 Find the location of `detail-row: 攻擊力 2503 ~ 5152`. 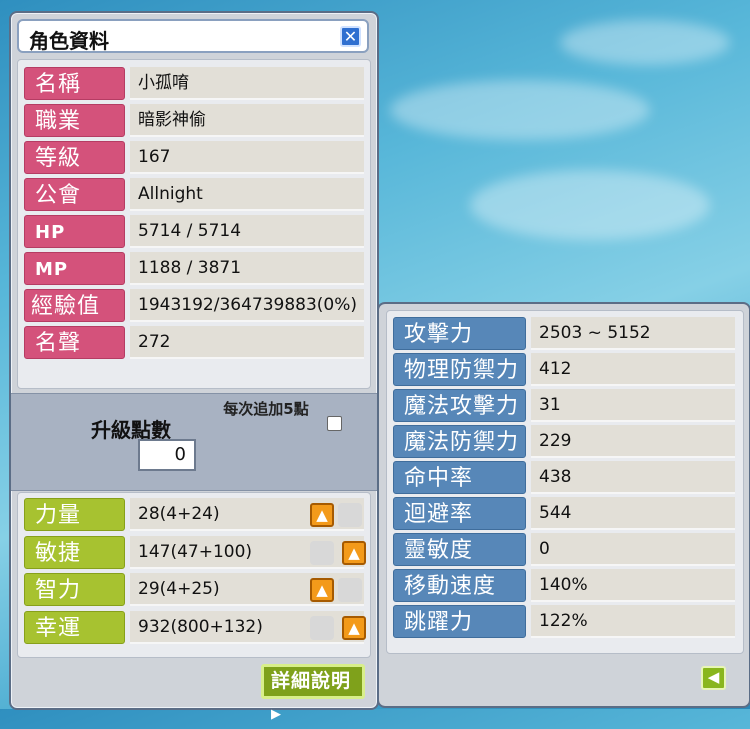

detail-row: 攻擊力 2503 ~ 5152 is located at coordinates (564, 334).